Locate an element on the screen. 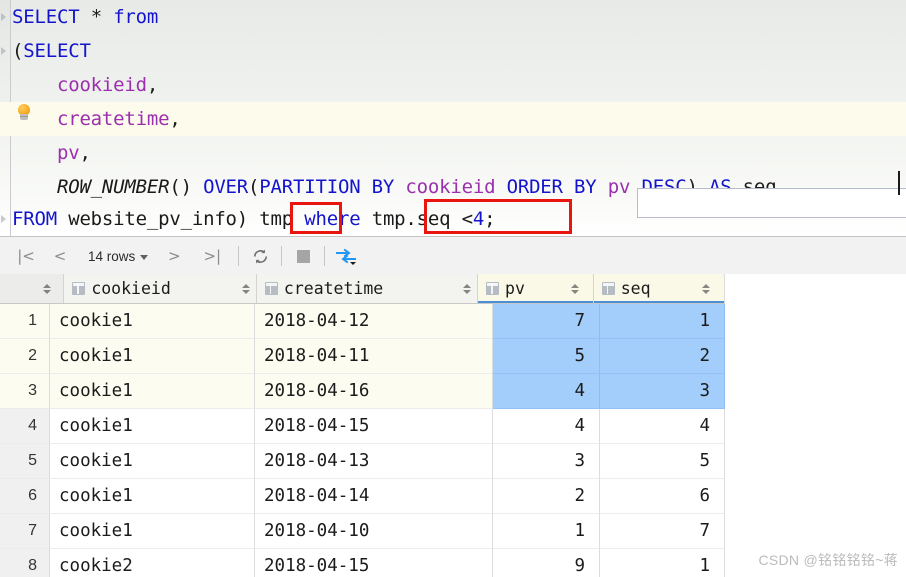  code-token: () is located at coordinates (186, 187).